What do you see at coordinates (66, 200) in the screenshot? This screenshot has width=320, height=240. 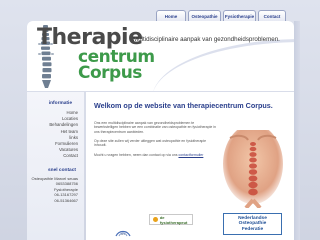 I see `contact-line: 06-51364667` at bounding box center [66, 200].